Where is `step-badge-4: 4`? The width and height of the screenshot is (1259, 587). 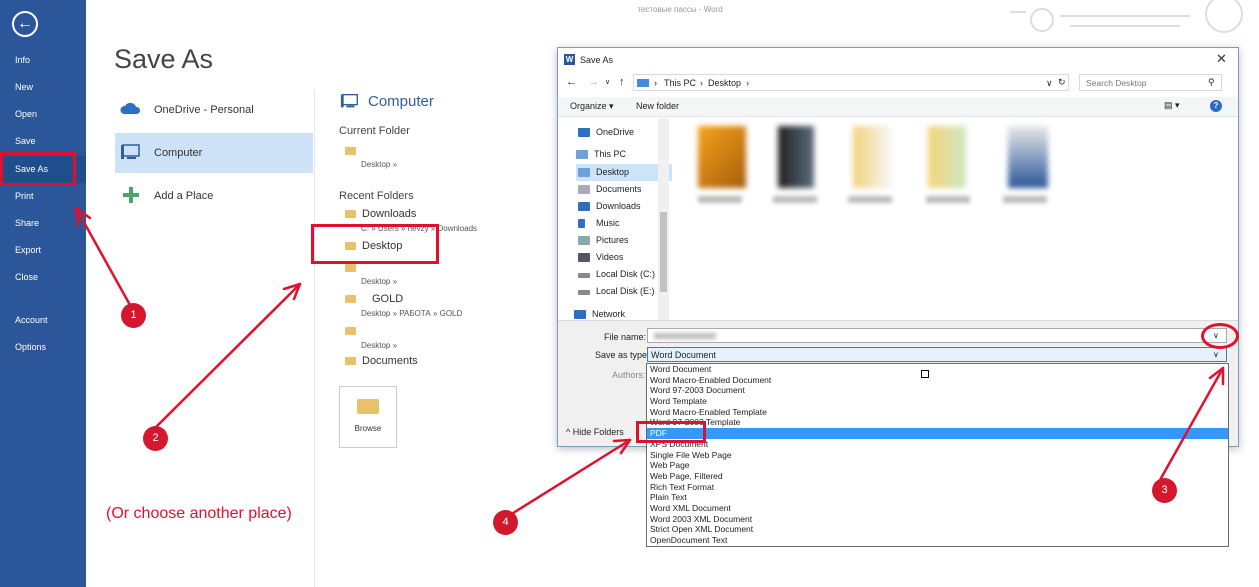 step-badge-4: 4 is located at coordinates (505, 522).